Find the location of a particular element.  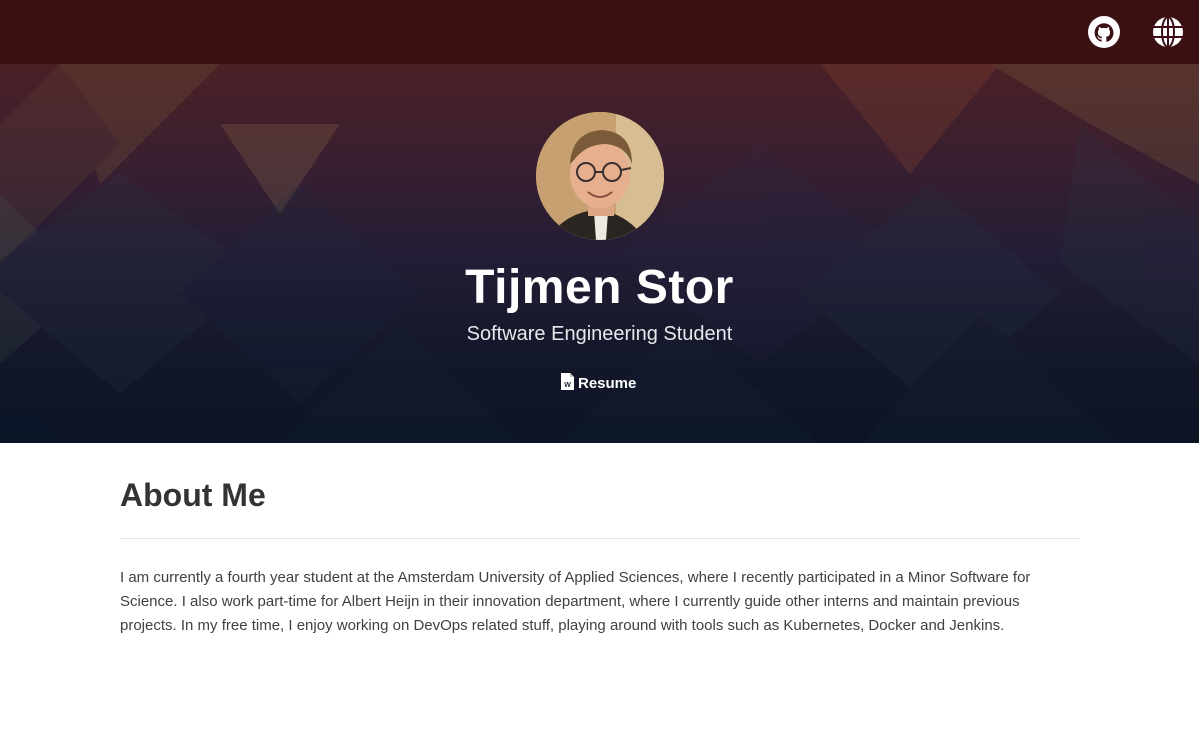

resume-label: Resume is located at coordinates (607, 383).